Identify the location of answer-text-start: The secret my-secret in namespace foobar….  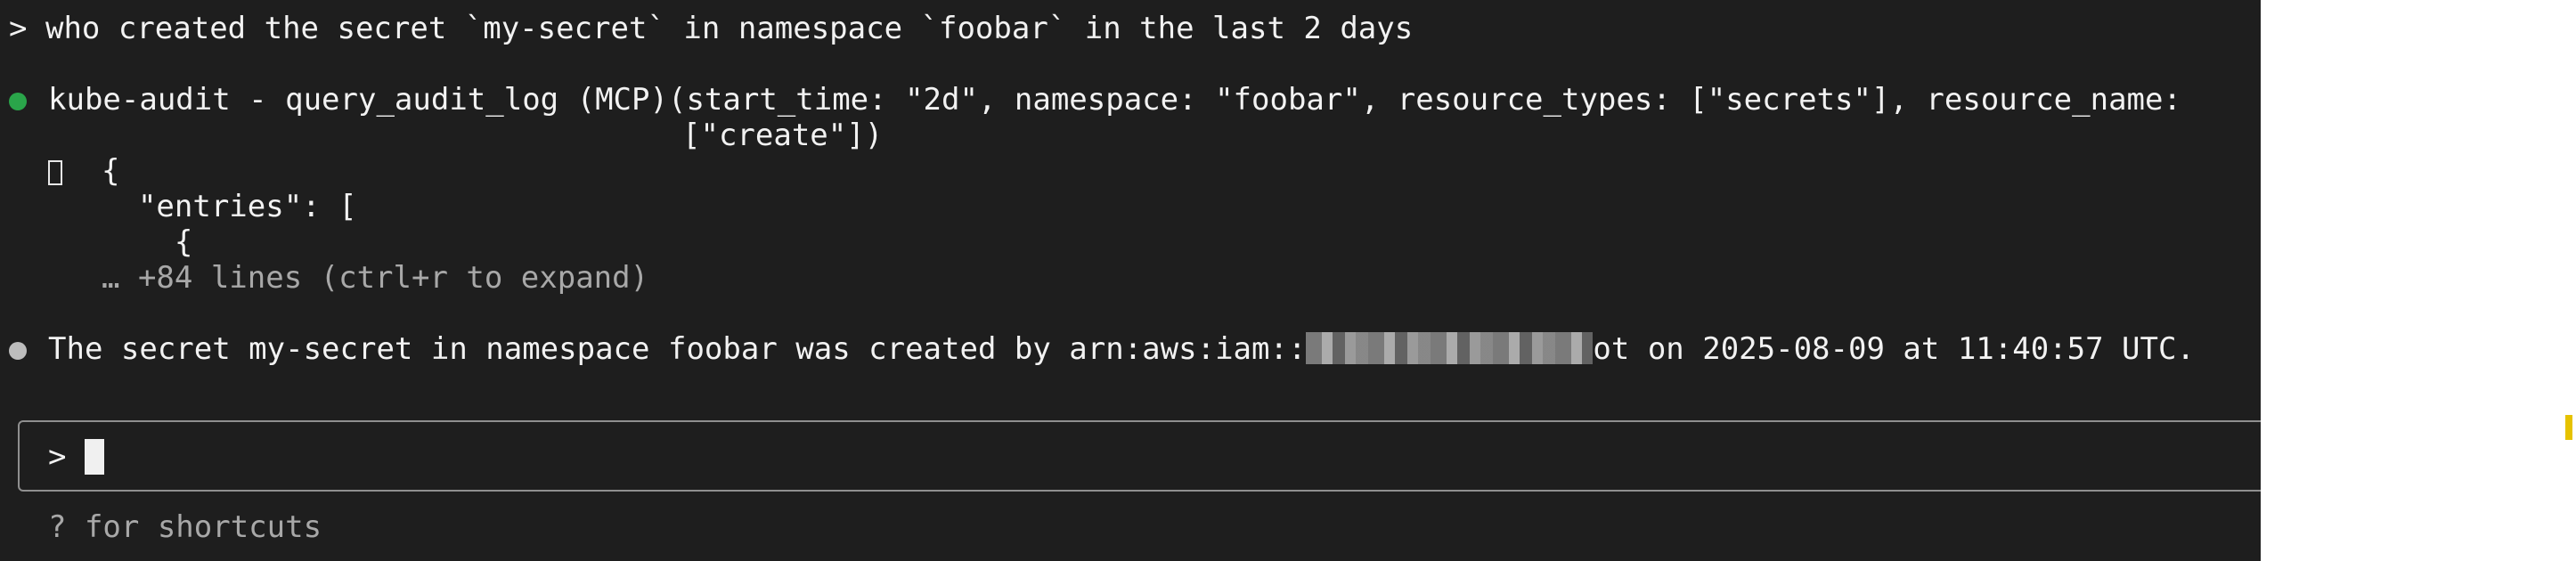
(677, 349).